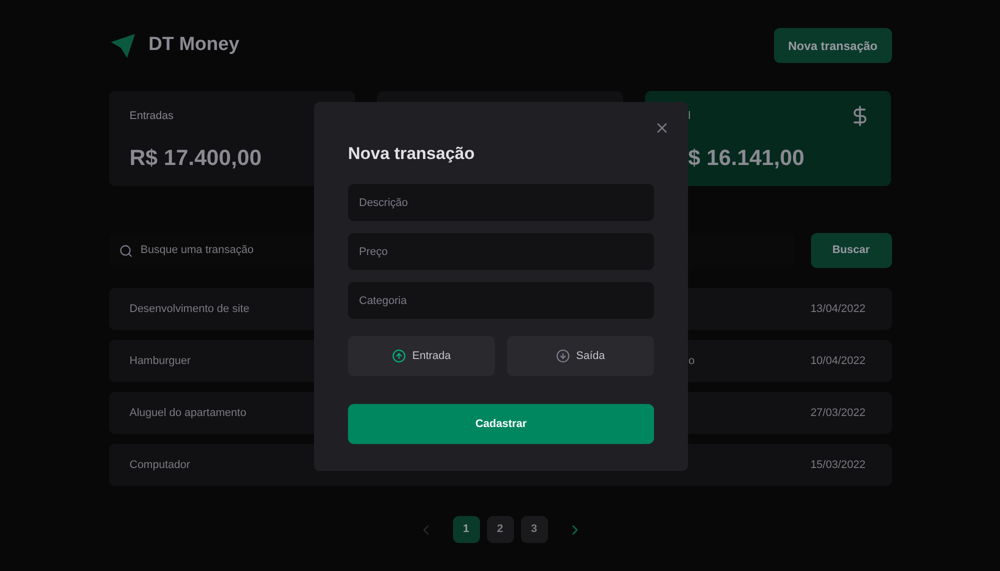 The width and height of the screenshot is (1000, 571). What do you see at coordinates (122, 46) in the screenshot?
I see `logo-icon` at bounding box center [122, 46].